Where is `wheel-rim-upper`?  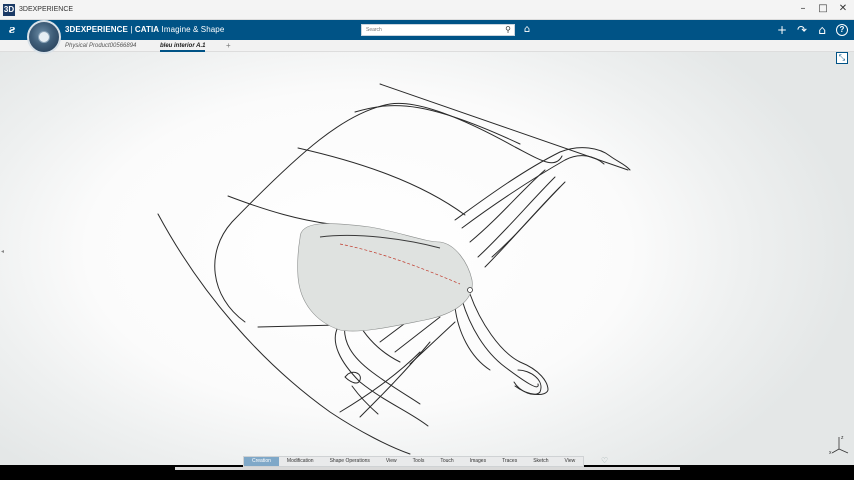 wheel-rim-upper is located at coordinates (542, 184).